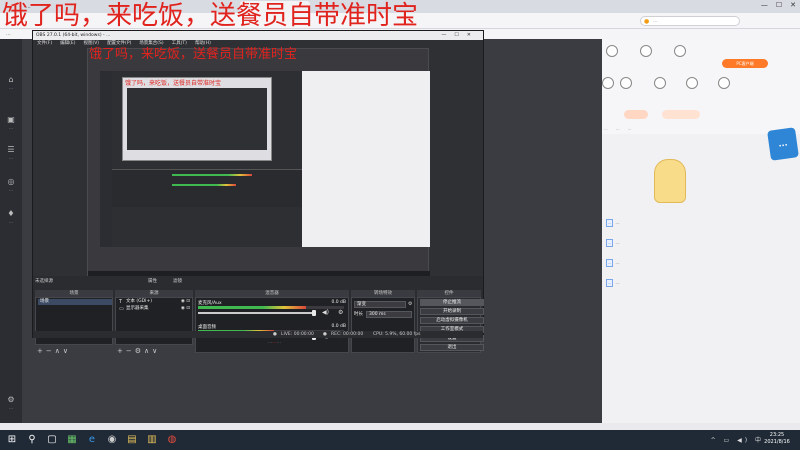  Describe the element at coordinates (325, 312) in the screenshot. I see `speaker-icon: ◀)` at that location.